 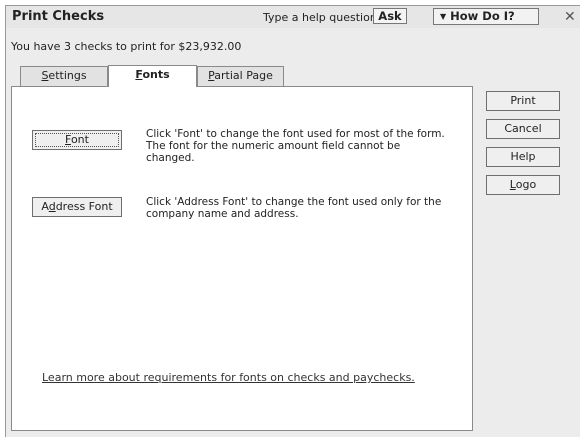 I want to click on tab-settings: Settings, so click(x=64, y=76).